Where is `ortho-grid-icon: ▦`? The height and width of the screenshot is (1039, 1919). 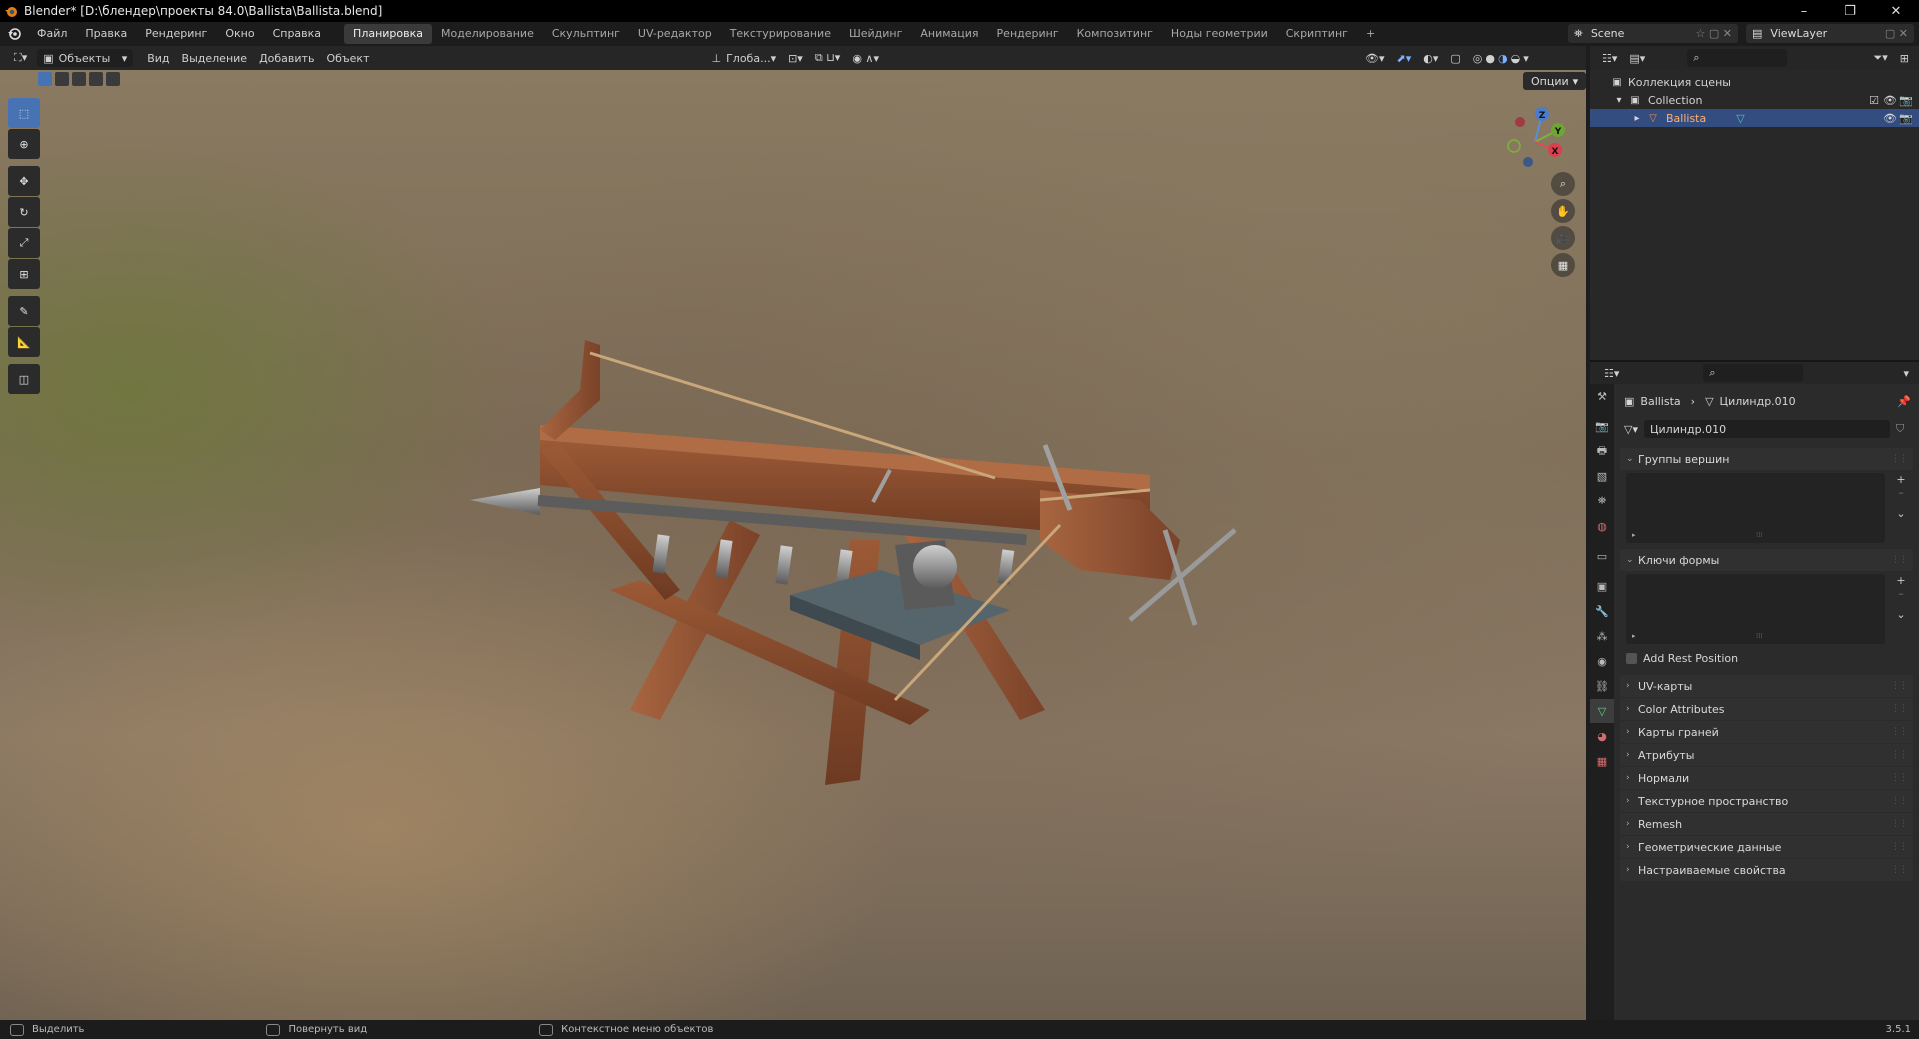
ortho-grid-icon: ▦ is located at coordinates (1563, 265).